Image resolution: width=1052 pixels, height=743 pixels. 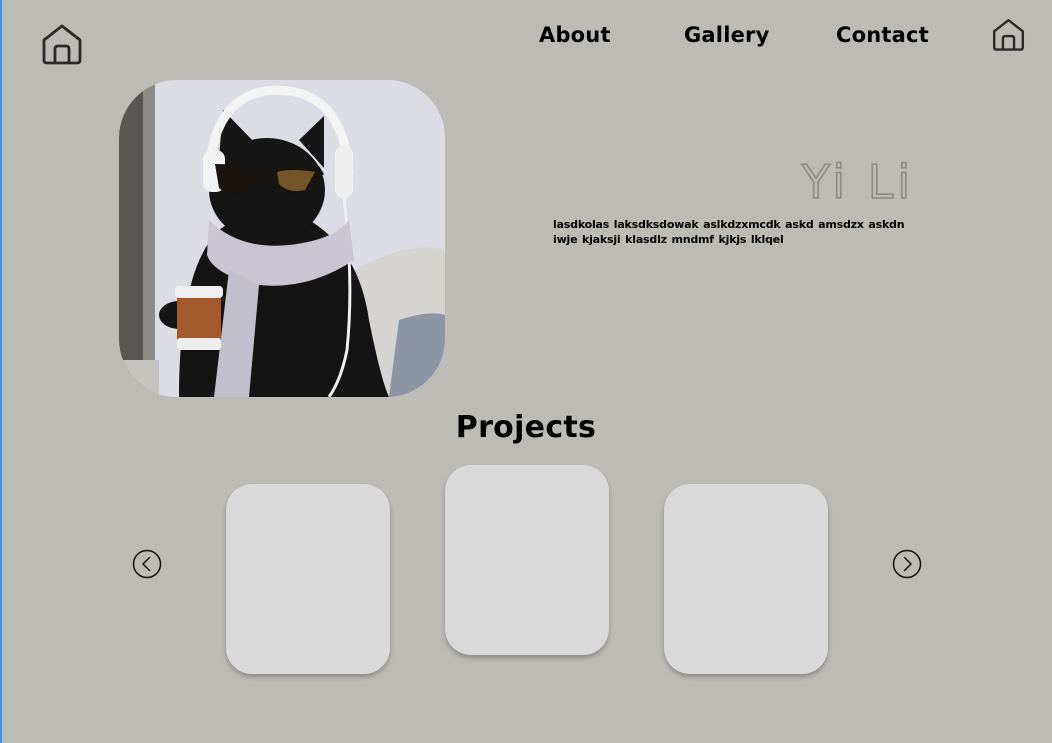 I want to click on name-text: Yi Li, so click(x=857, y=181).